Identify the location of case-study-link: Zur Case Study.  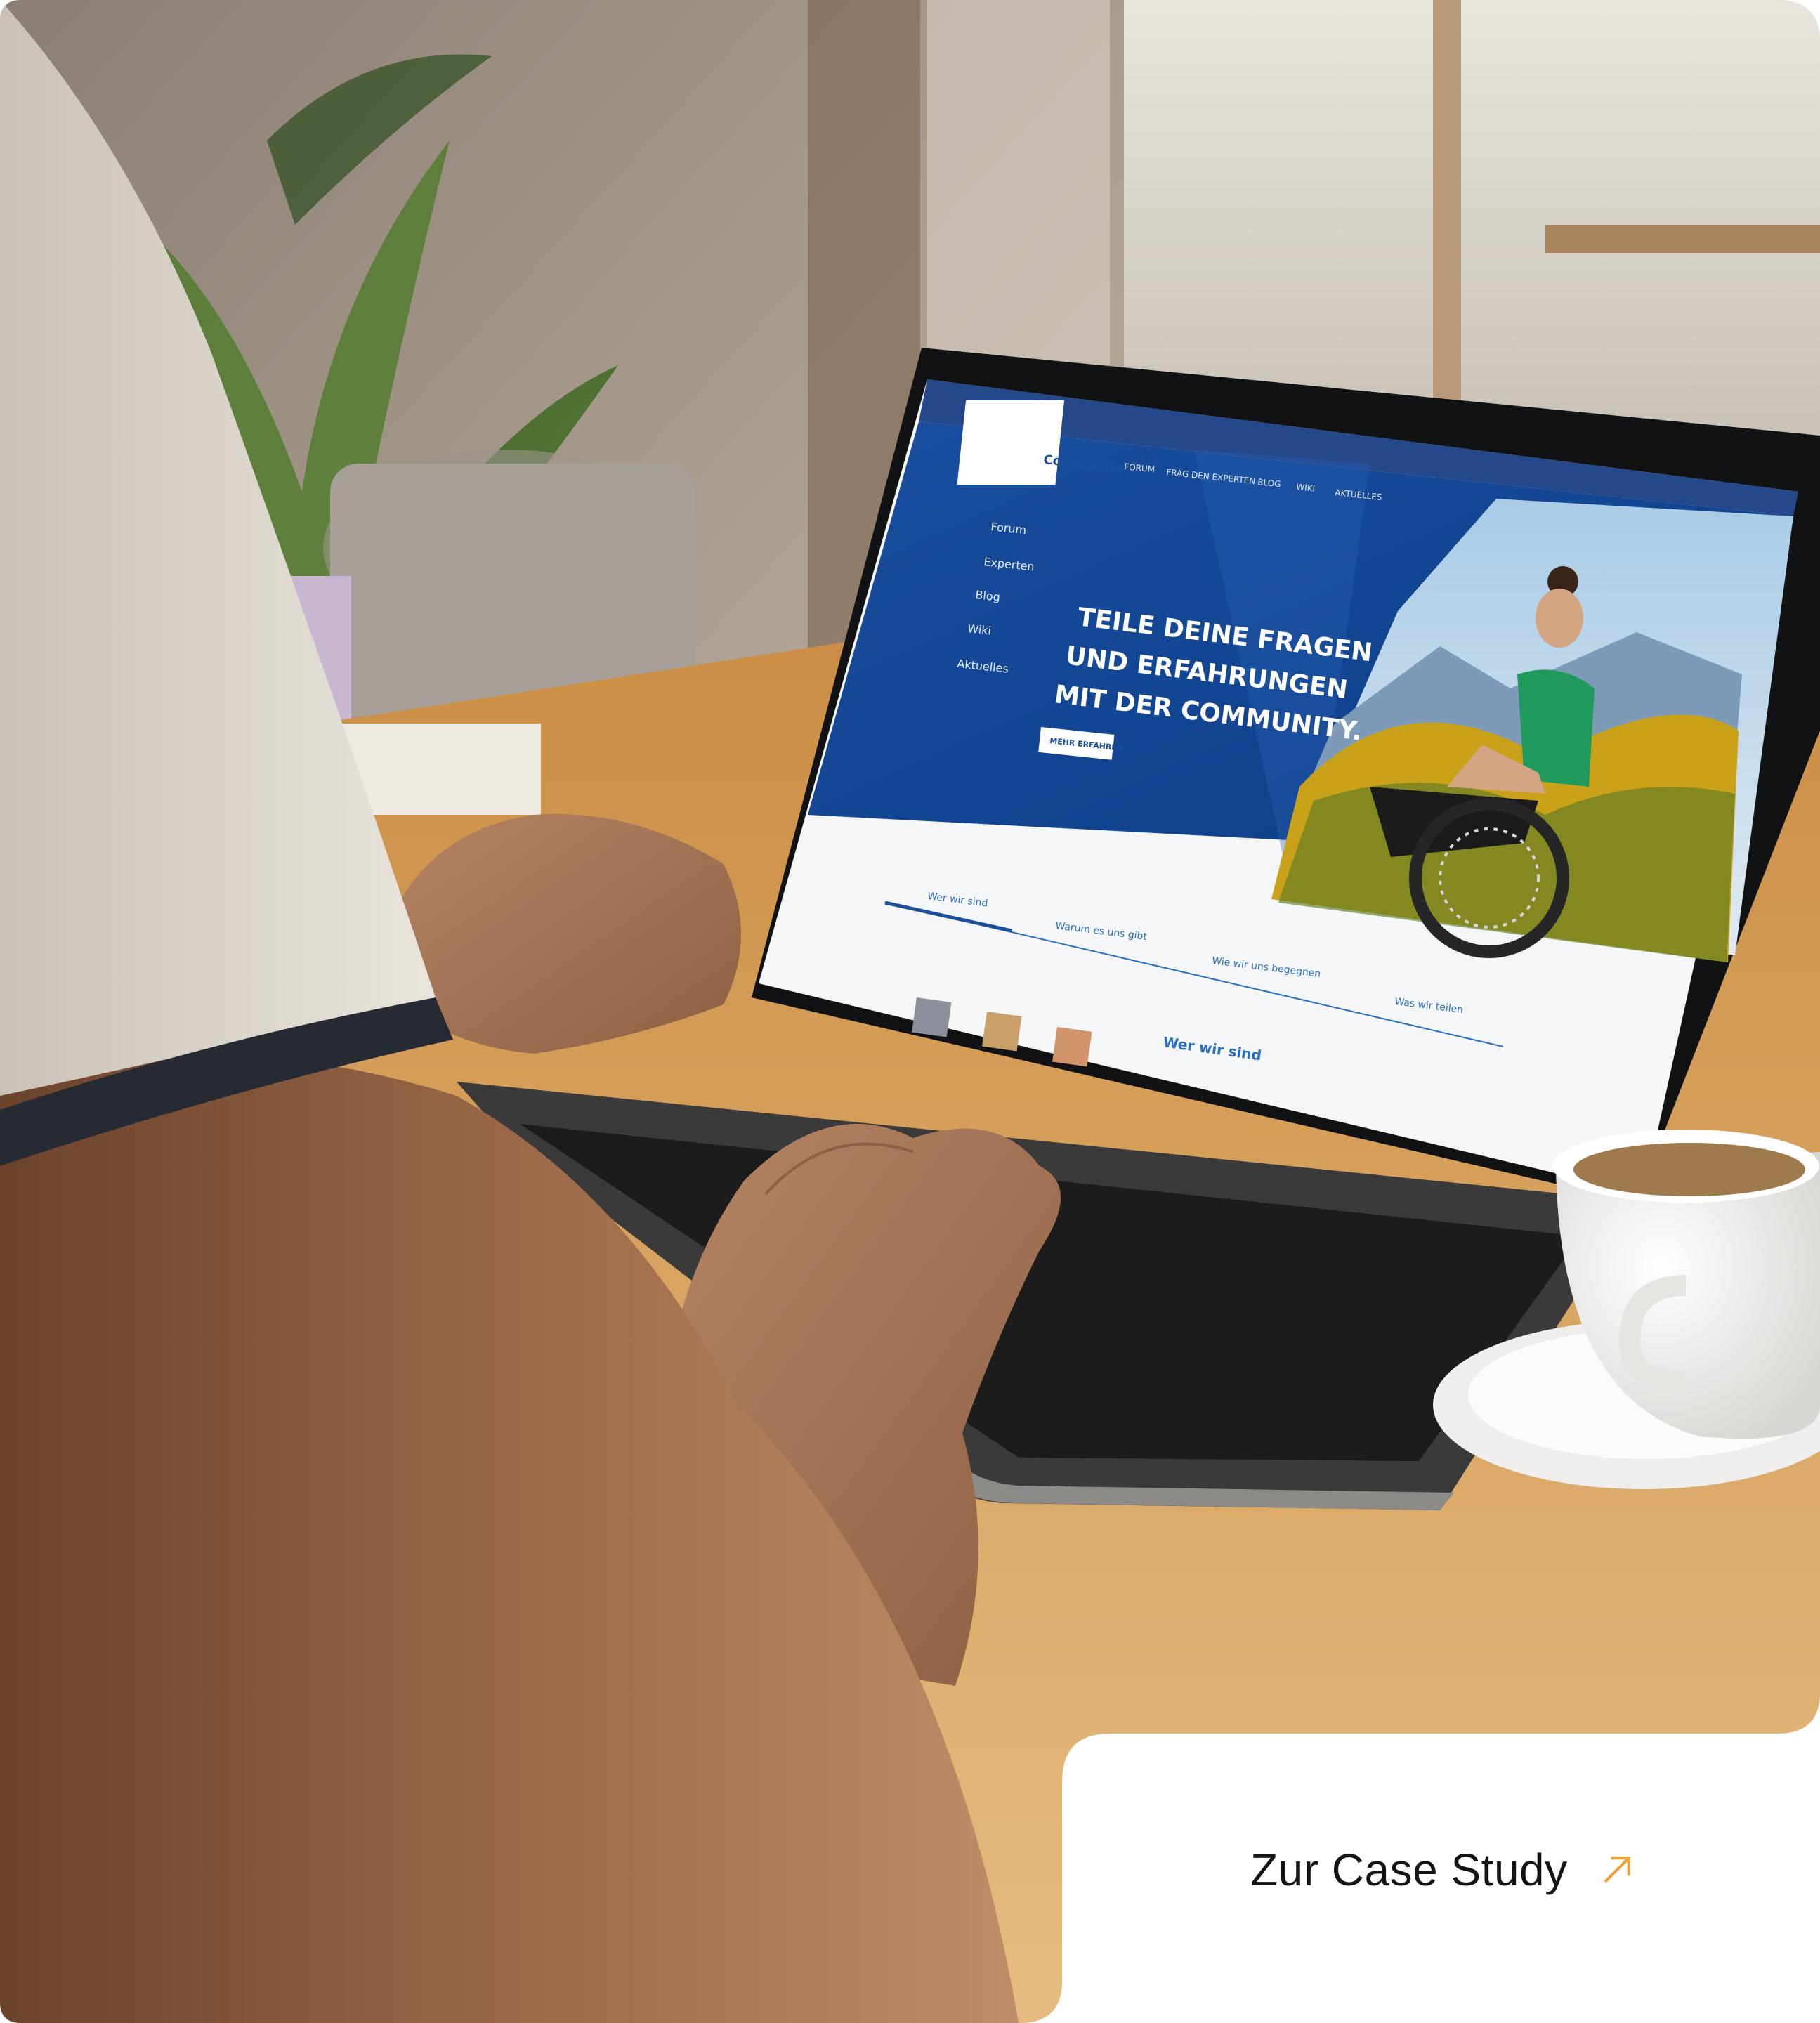
(1443, 1870).